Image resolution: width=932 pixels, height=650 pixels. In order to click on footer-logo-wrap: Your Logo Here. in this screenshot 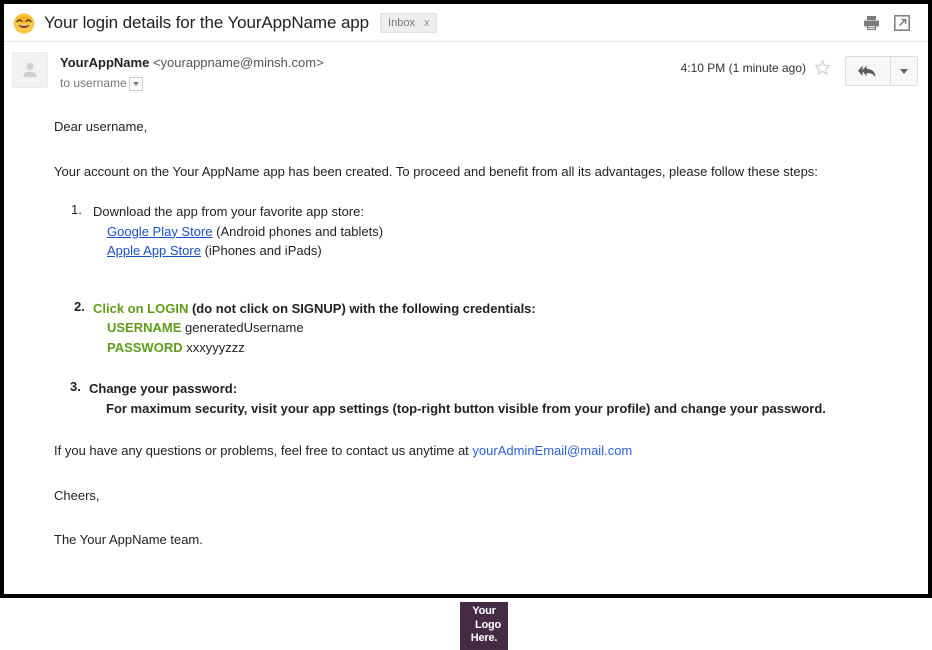, I will do `click(484, 625)`.